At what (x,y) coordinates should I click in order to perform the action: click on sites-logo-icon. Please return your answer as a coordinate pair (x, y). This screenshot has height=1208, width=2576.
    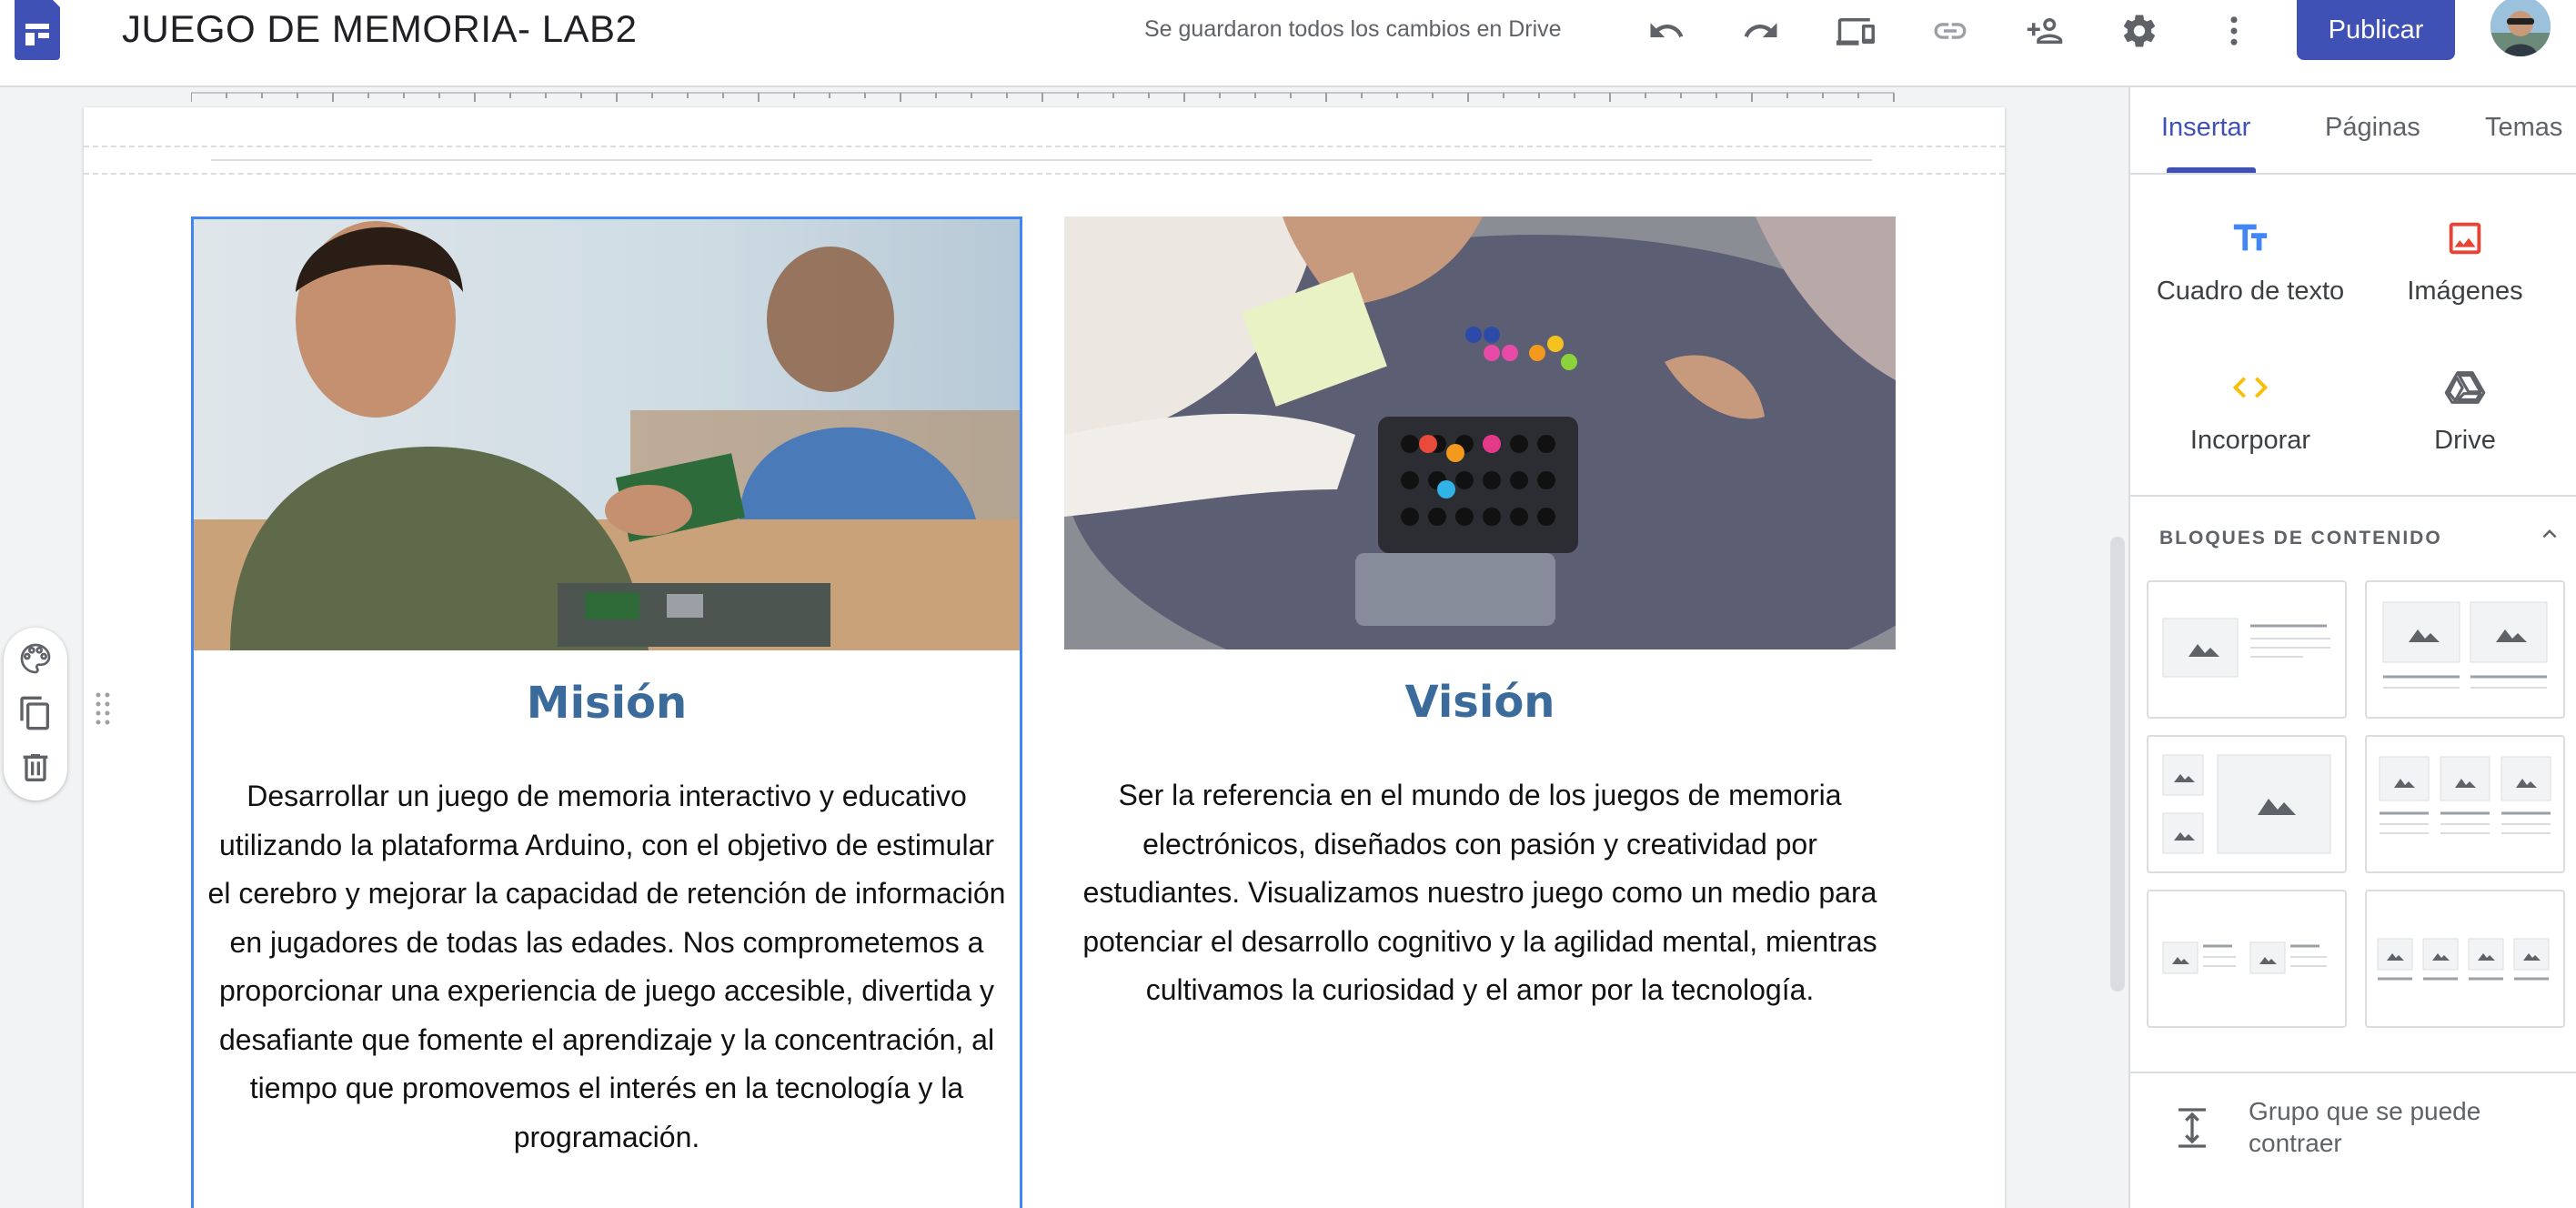
    Looking at the image, I should click on (37, 30).